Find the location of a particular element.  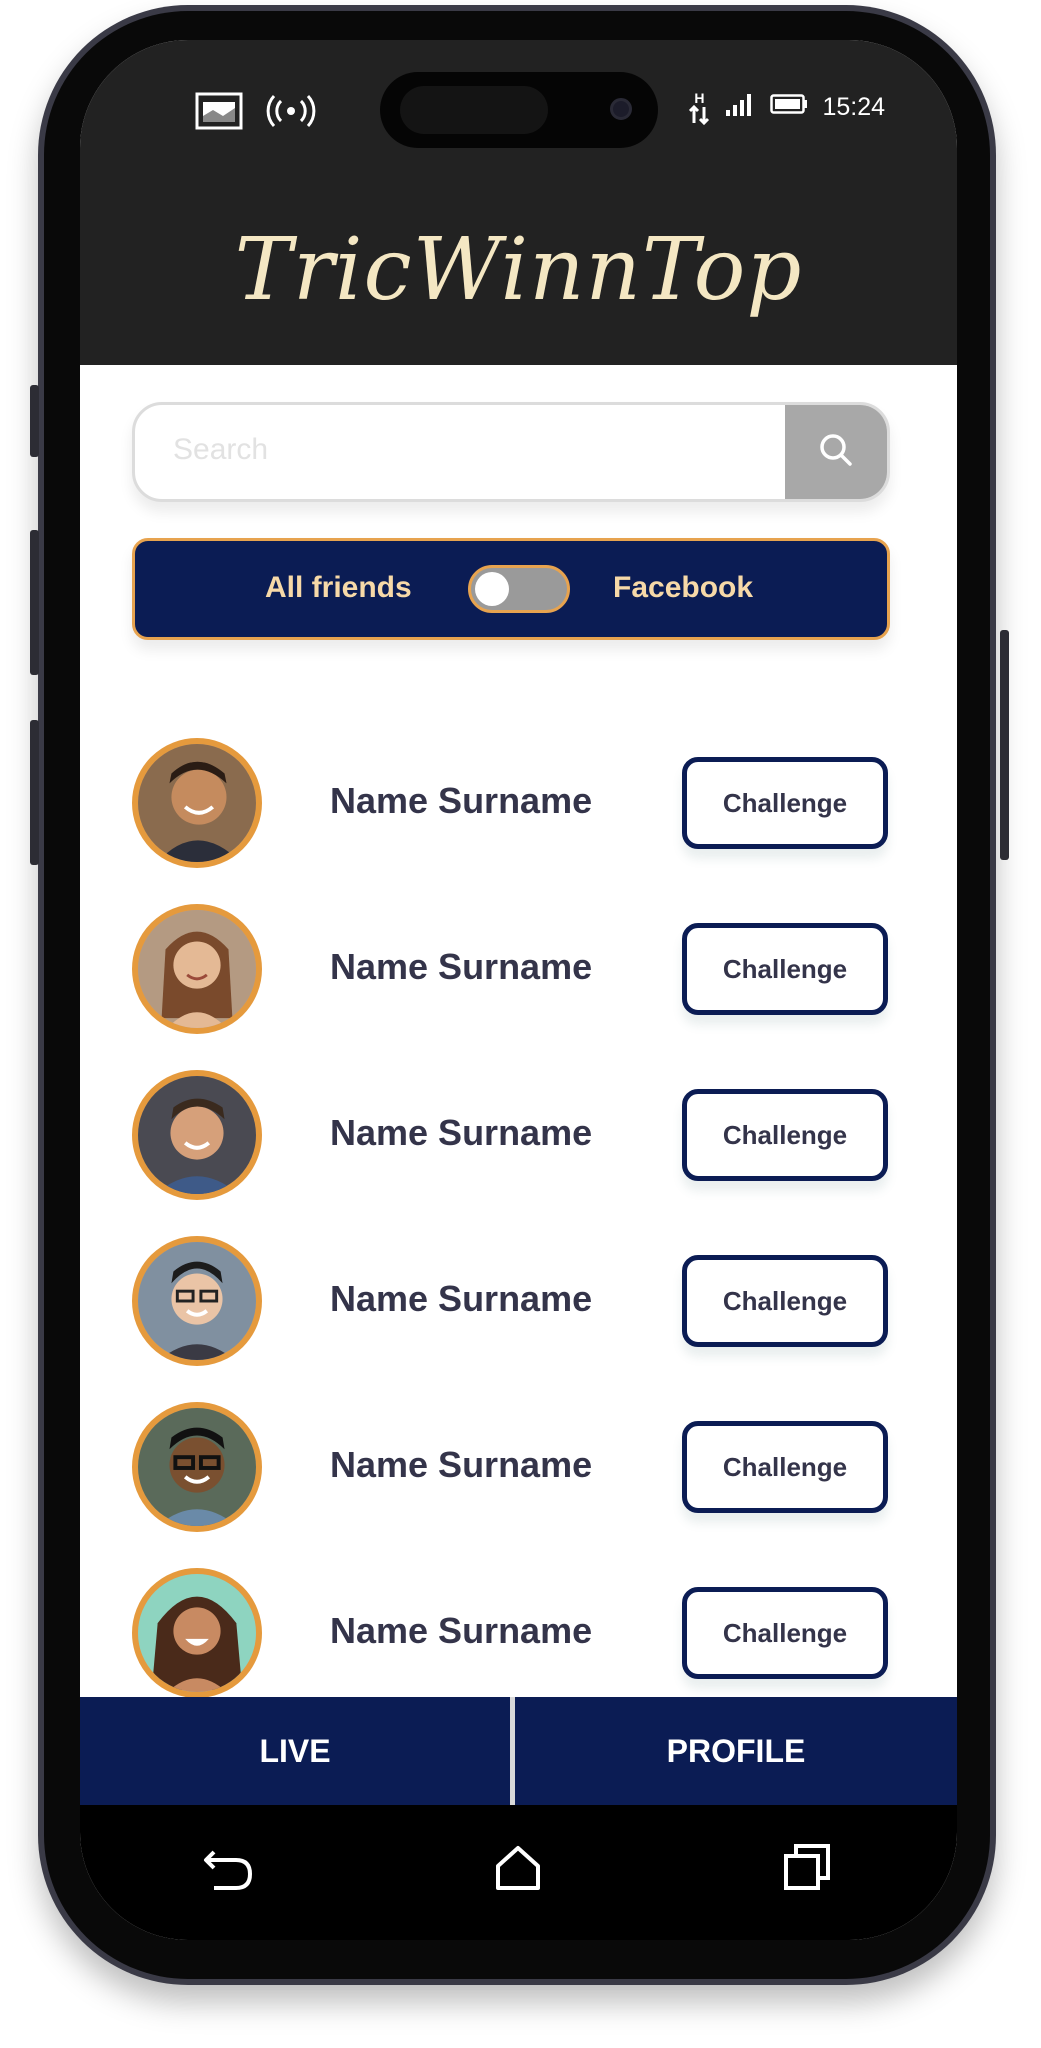

recents-button is located at coordinates (808, 1870).